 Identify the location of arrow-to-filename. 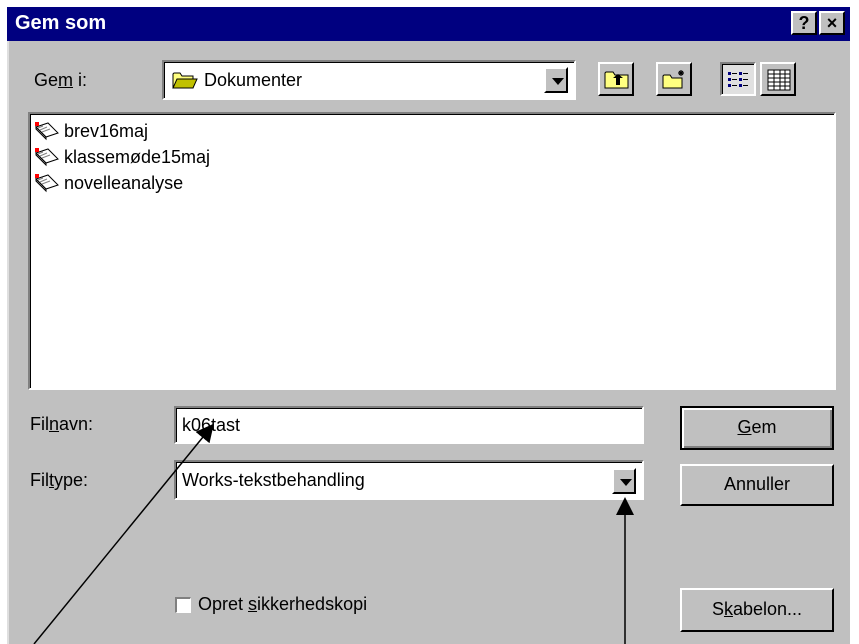
(123, 533).